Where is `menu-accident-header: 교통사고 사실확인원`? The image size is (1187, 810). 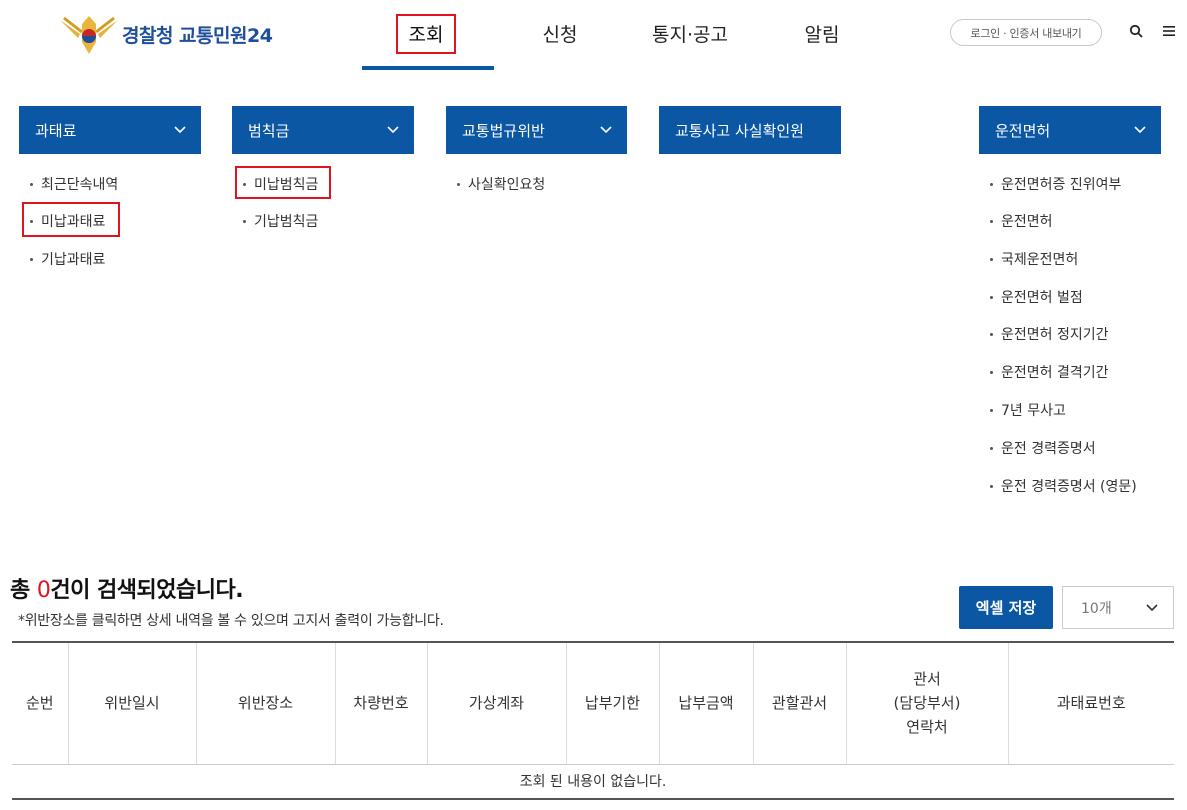
menu-accident-header: 교통사고 사실확인원 is located at coordinates (750, 130).